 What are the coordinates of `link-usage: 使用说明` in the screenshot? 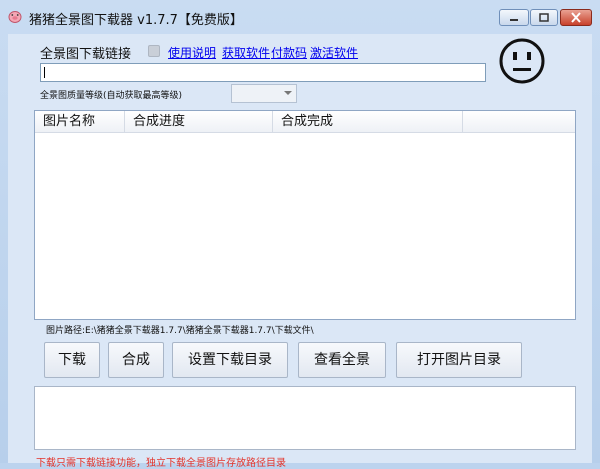 It's located at (192, 52).